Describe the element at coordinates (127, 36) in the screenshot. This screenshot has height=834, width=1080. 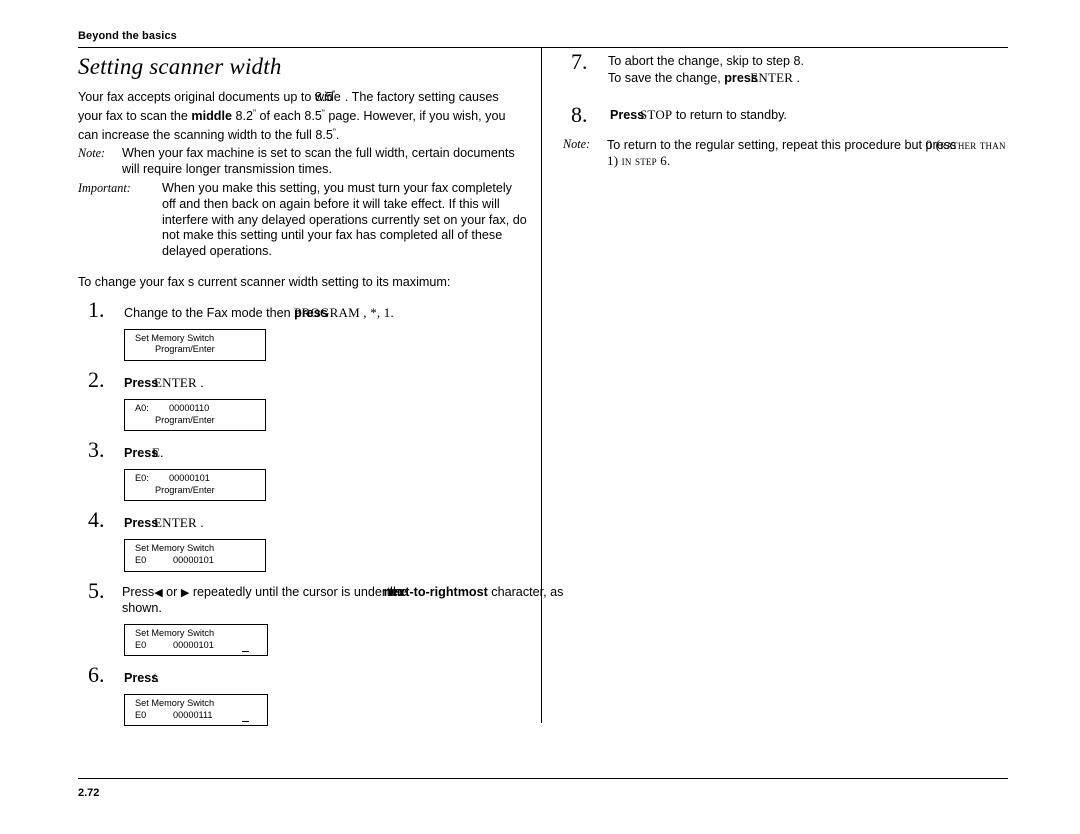
I see `running-head: Beyond the basics` at that location.